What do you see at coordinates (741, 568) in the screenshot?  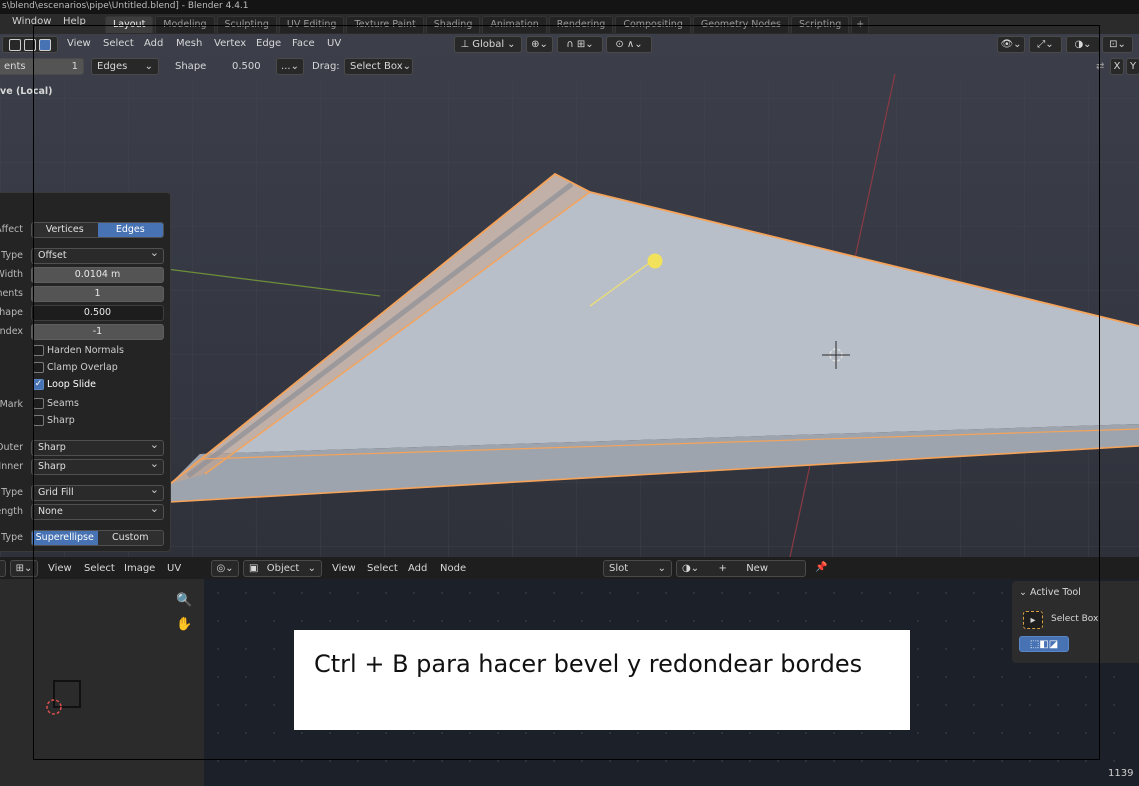 I see `material-browse: ◑⌄ + New` at bounding box center [741, 568].